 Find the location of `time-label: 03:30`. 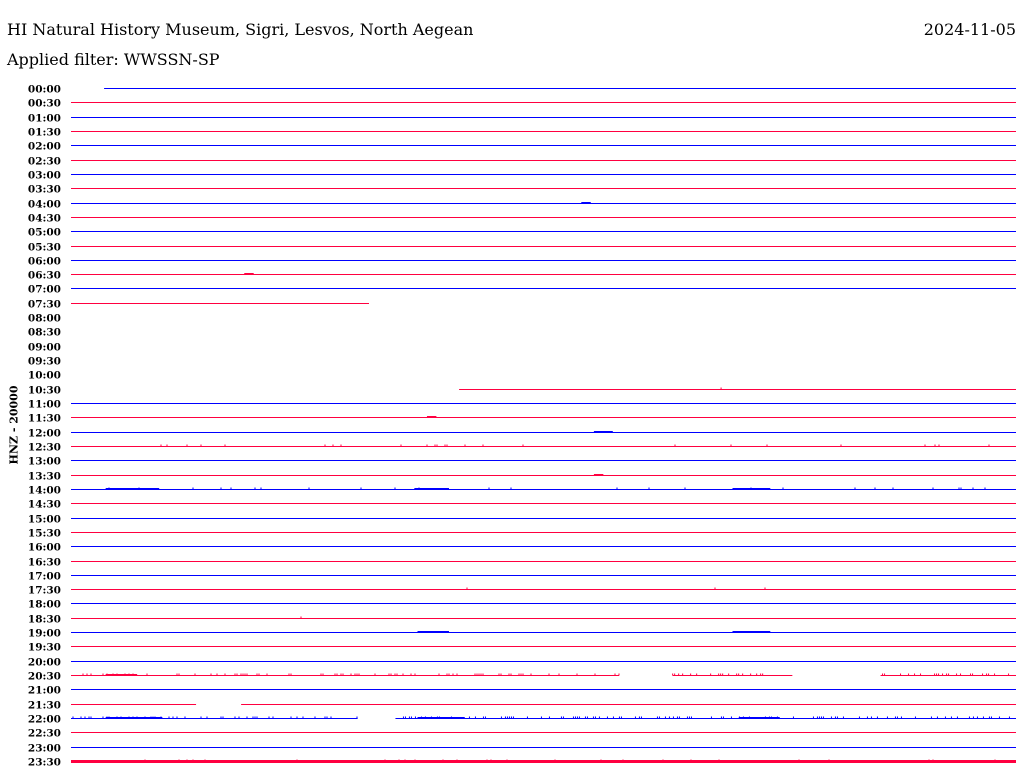

time-label: 03:30 is located at coordinates (44, 190).